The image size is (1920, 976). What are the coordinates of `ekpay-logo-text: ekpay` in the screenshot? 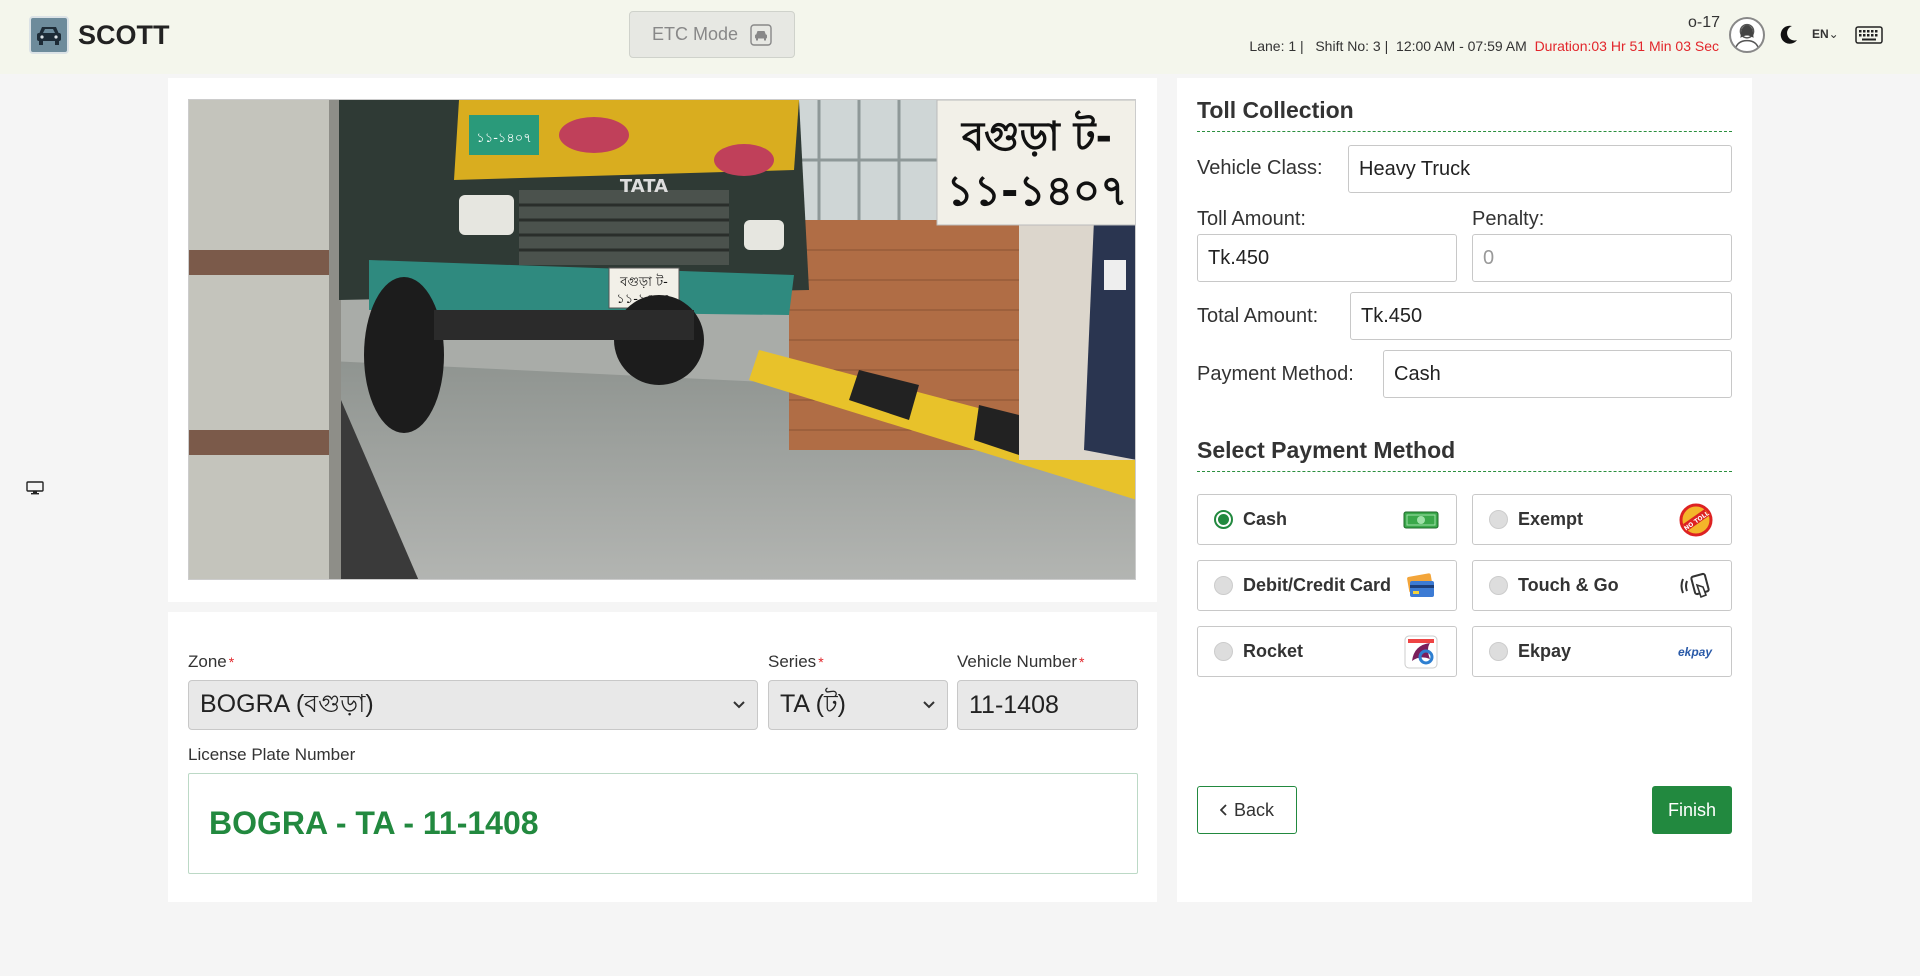 It's located at (1695, 651).